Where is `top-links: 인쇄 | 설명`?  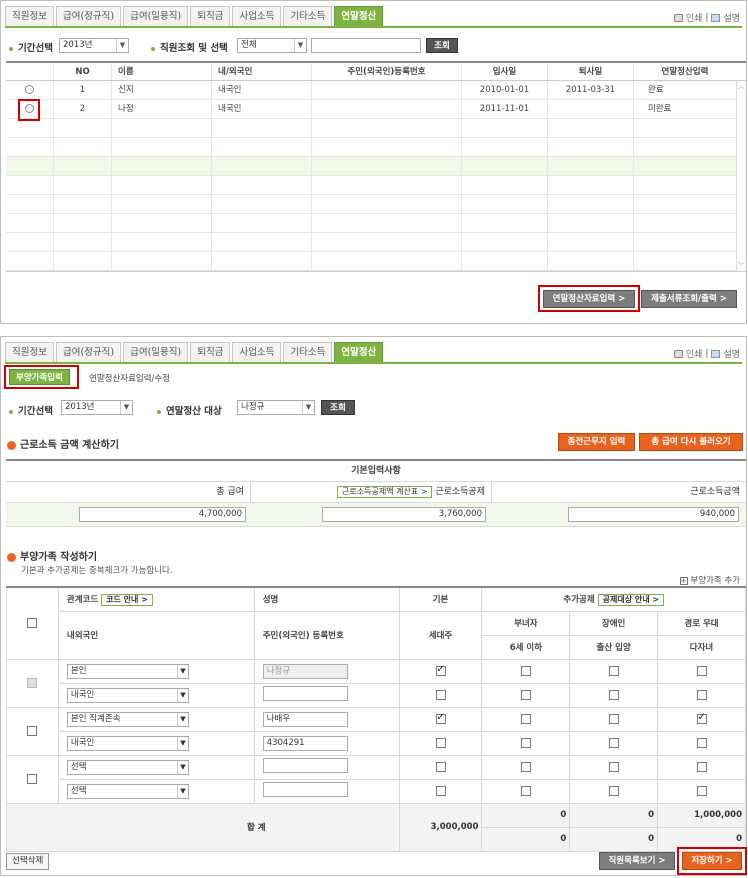
top-links: 인쇄 | 설명 is located at coordinates (706, 353).